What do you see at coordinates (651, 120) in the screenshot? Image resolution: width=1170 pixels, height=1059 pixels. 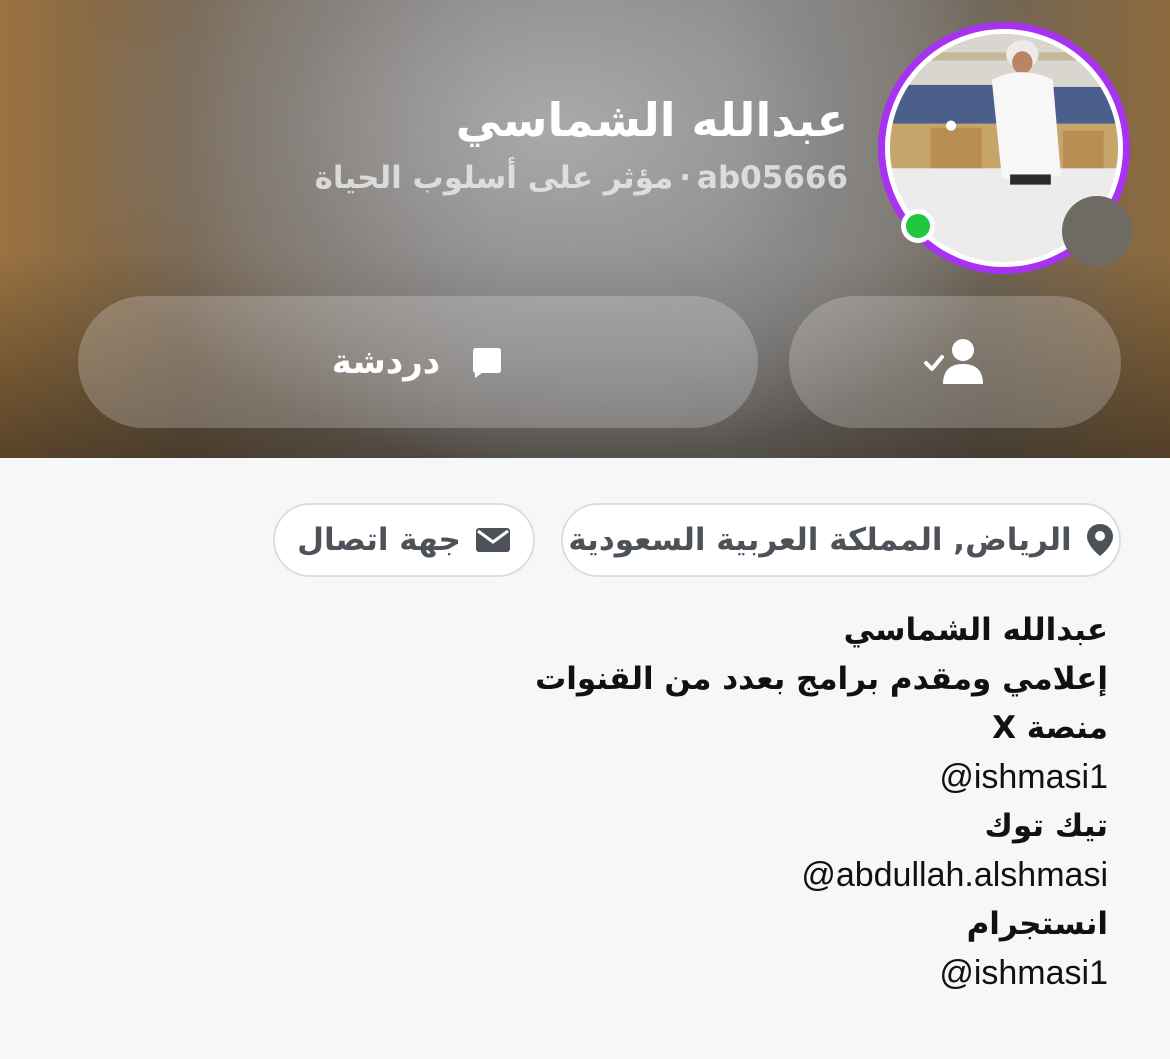 I see `profile-display-name: عبدالله الشماسي` at bounding box center [651, 120].